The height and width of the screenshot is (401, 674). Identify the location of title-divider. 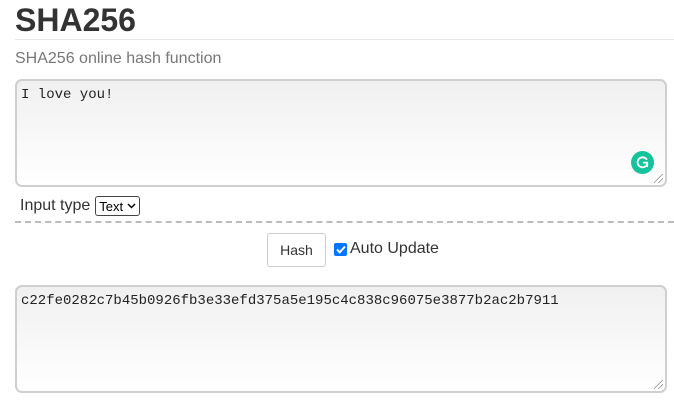
(344, 39).